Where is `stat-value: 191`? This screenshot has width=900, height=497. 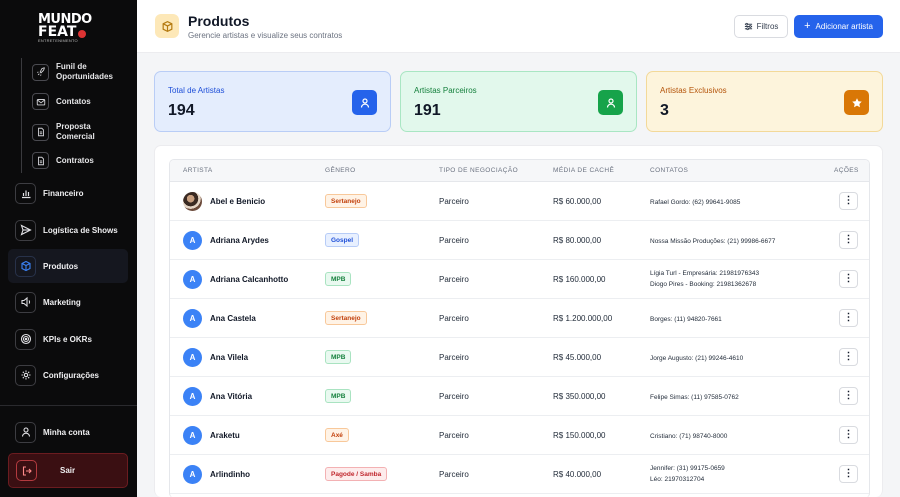 stat-value: 191 is located at coordinates (427, 110).